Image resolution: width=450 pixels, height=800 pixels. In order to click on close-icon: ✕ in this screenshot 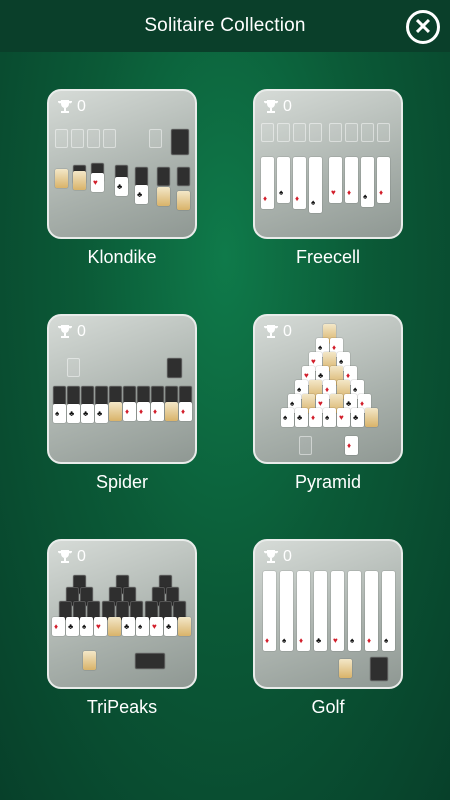, I will do `click(423, 26)`.